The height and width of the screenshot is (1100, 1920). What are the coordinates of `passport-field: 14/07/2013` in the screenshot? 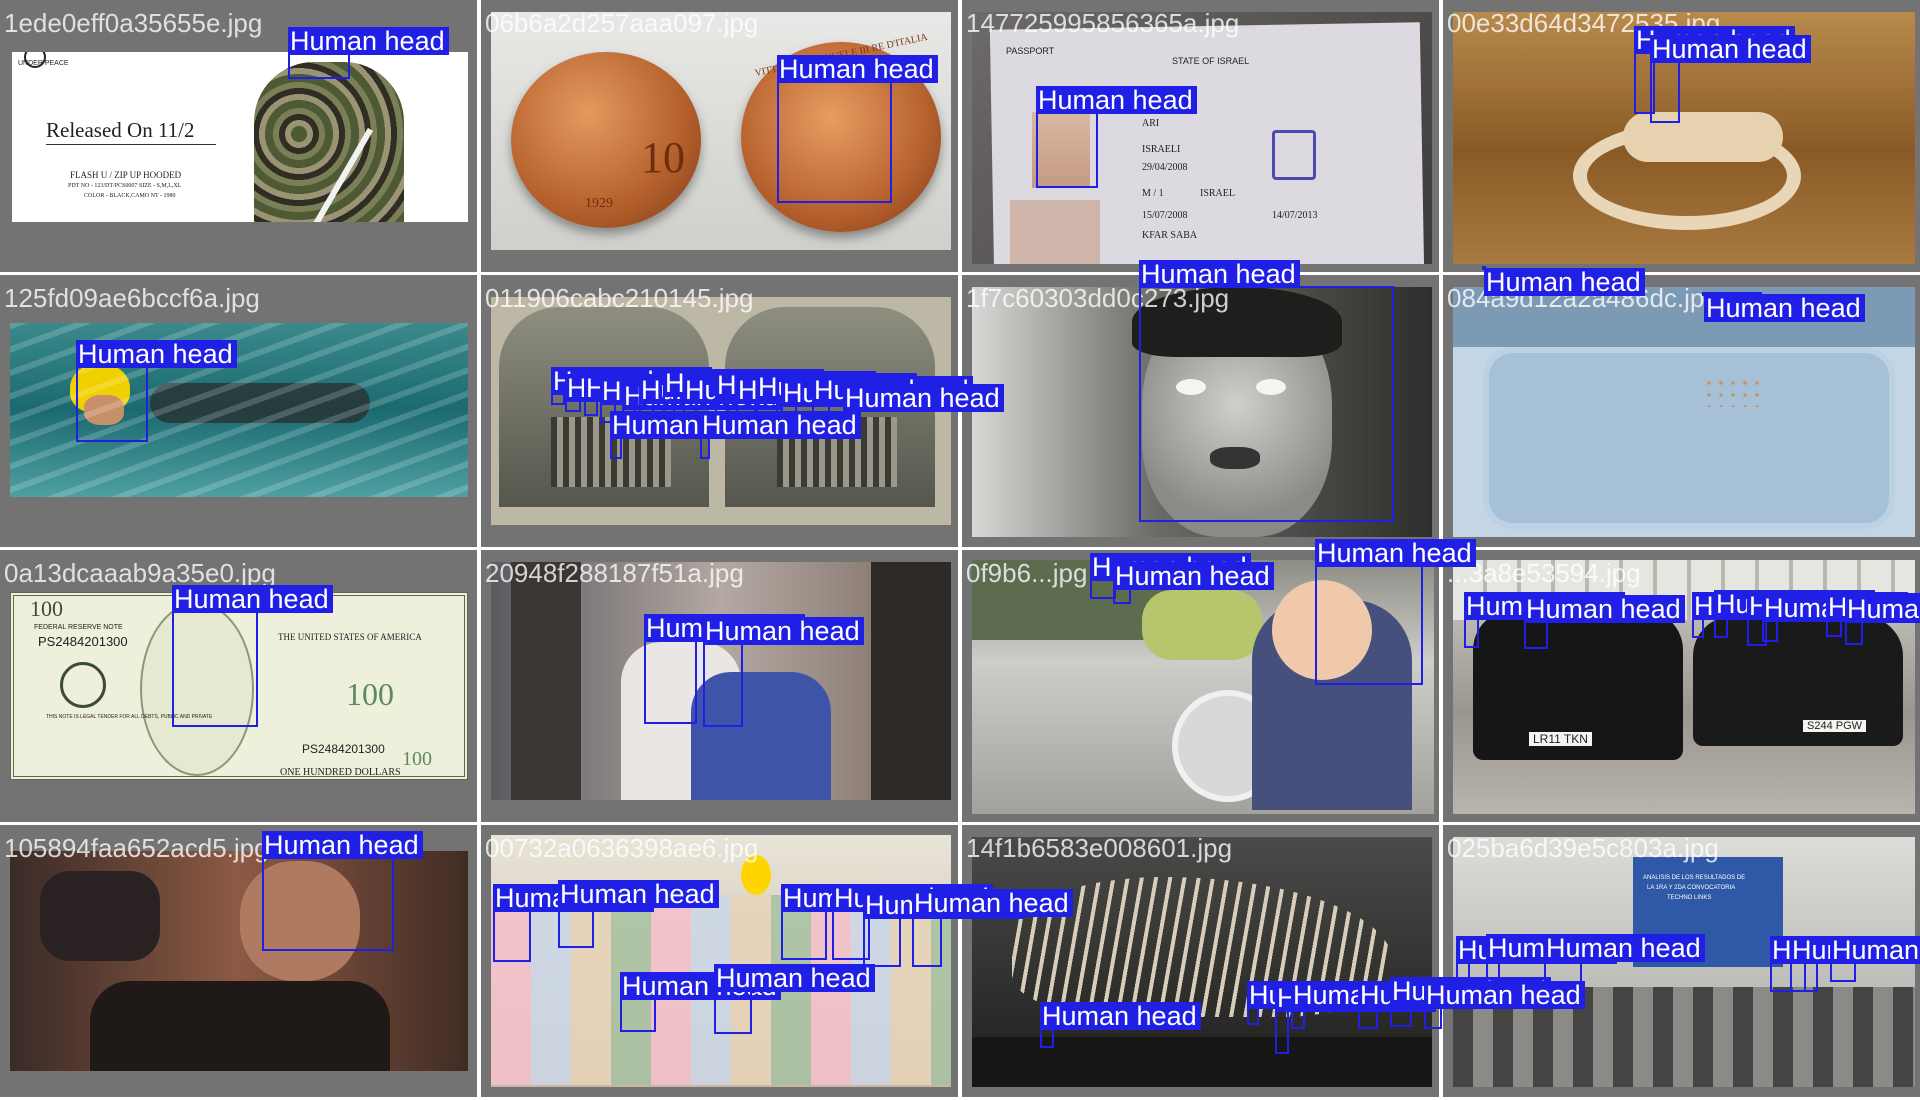 It's located at (1295, 215).